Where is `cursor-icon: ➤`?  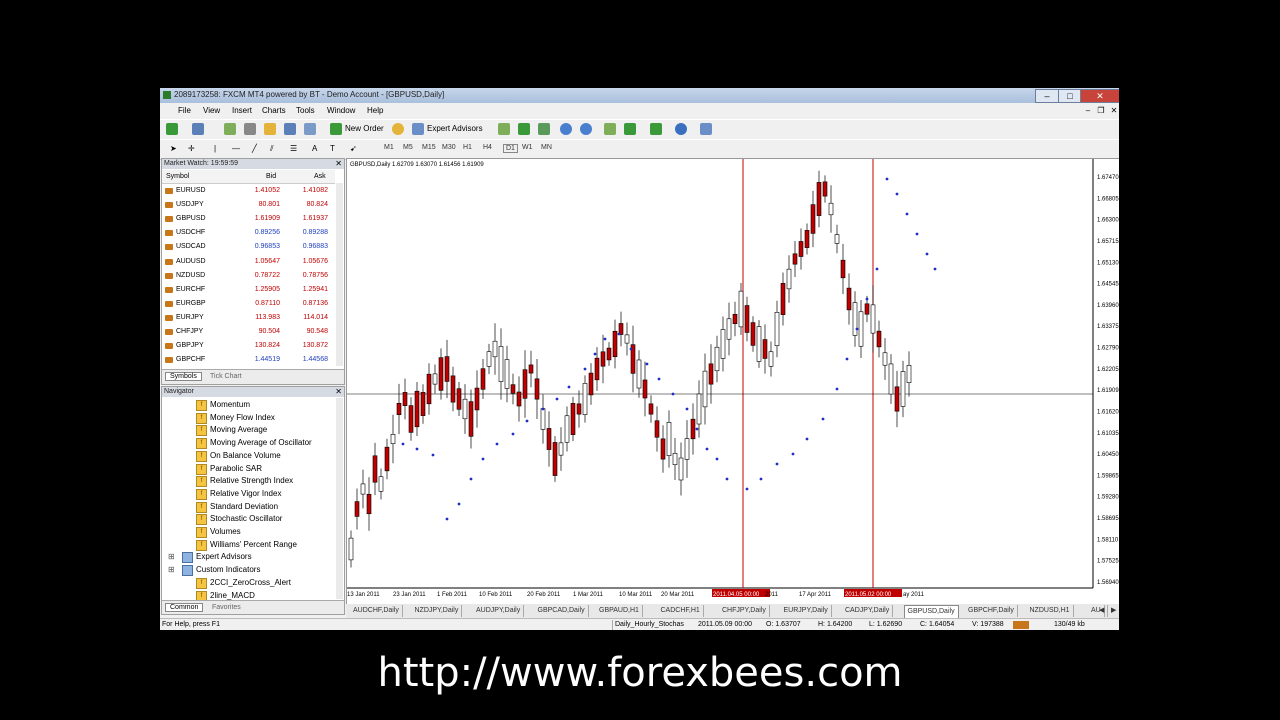 cursor-icon: ➤ is located at coordinates (173, 148).